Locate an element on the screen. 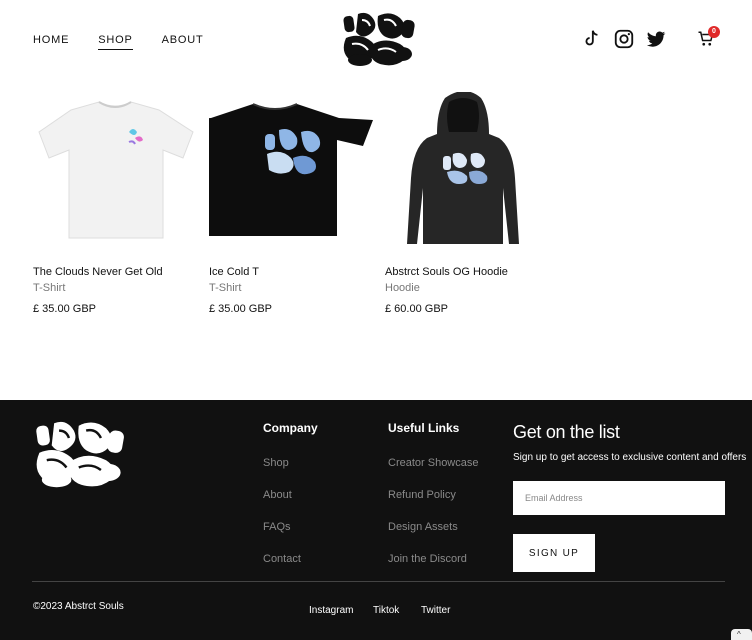 This screenshot has height=640, width=752. footer-company-column: Company Shop About FAQs Contact is located at coordinates (290, 493).